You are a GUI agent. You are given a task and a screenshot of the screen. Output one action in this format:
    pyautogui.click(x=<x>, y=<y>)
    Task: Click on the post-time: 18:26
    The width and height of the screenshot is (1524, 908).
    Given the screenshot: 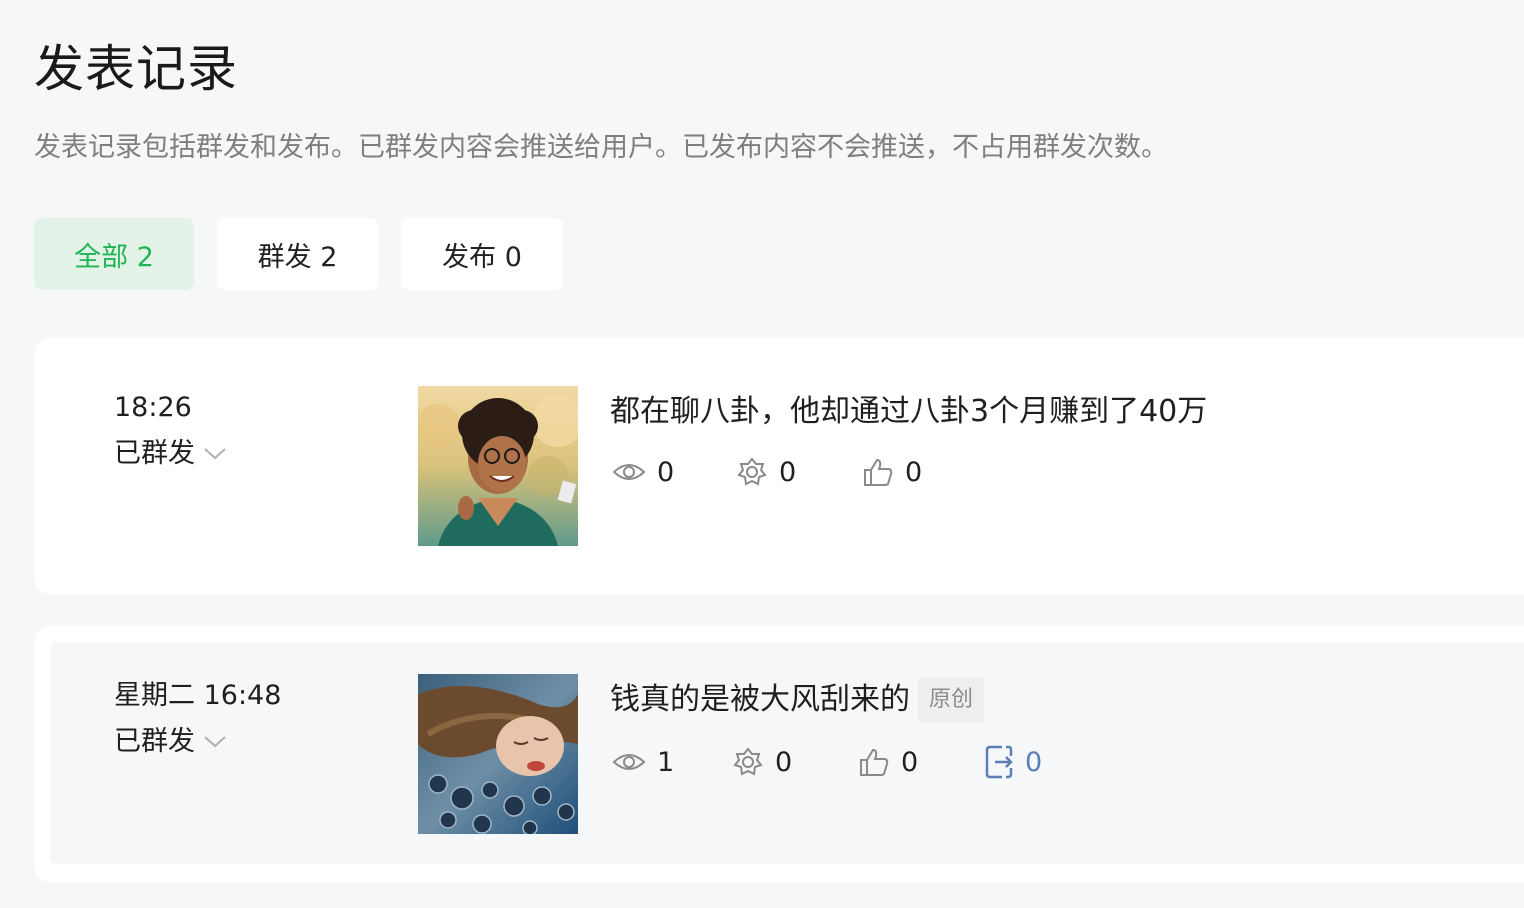 What is the action you would take?
    pyautogui.click(x=153, y=407)
    